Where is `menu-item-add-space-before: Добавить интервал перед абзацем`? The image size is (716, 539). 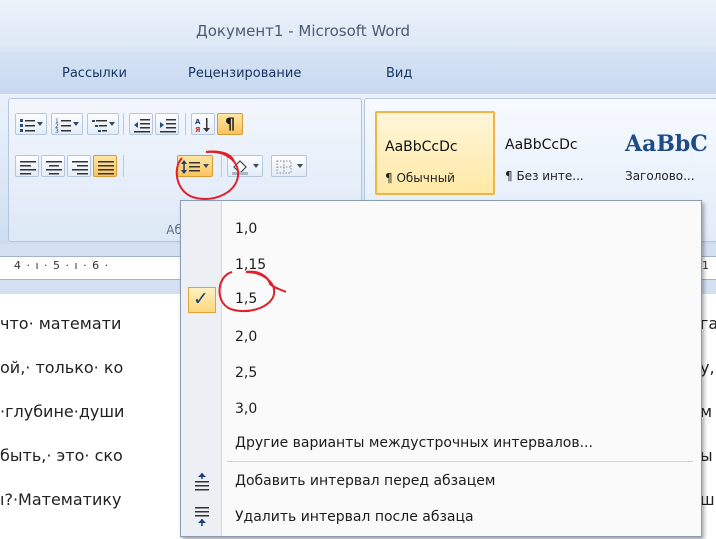 menu-item-add-space-before: Добавить интервал перед абзацем is located at coordinates (460, 482).